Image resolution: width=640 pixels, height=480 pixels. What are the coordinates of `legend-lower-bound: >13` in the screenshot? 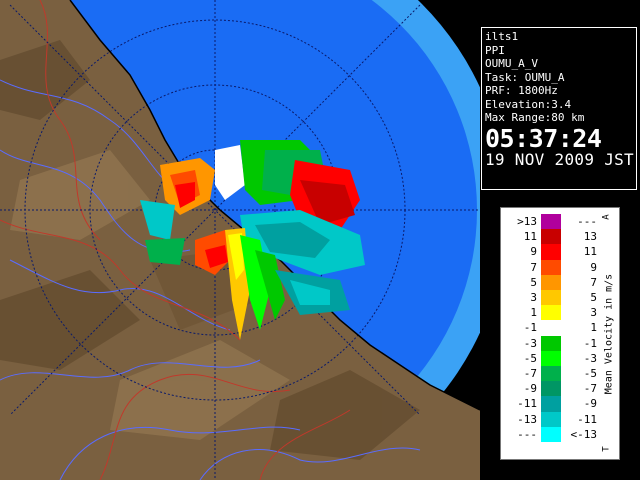 It's located at (527, 221).